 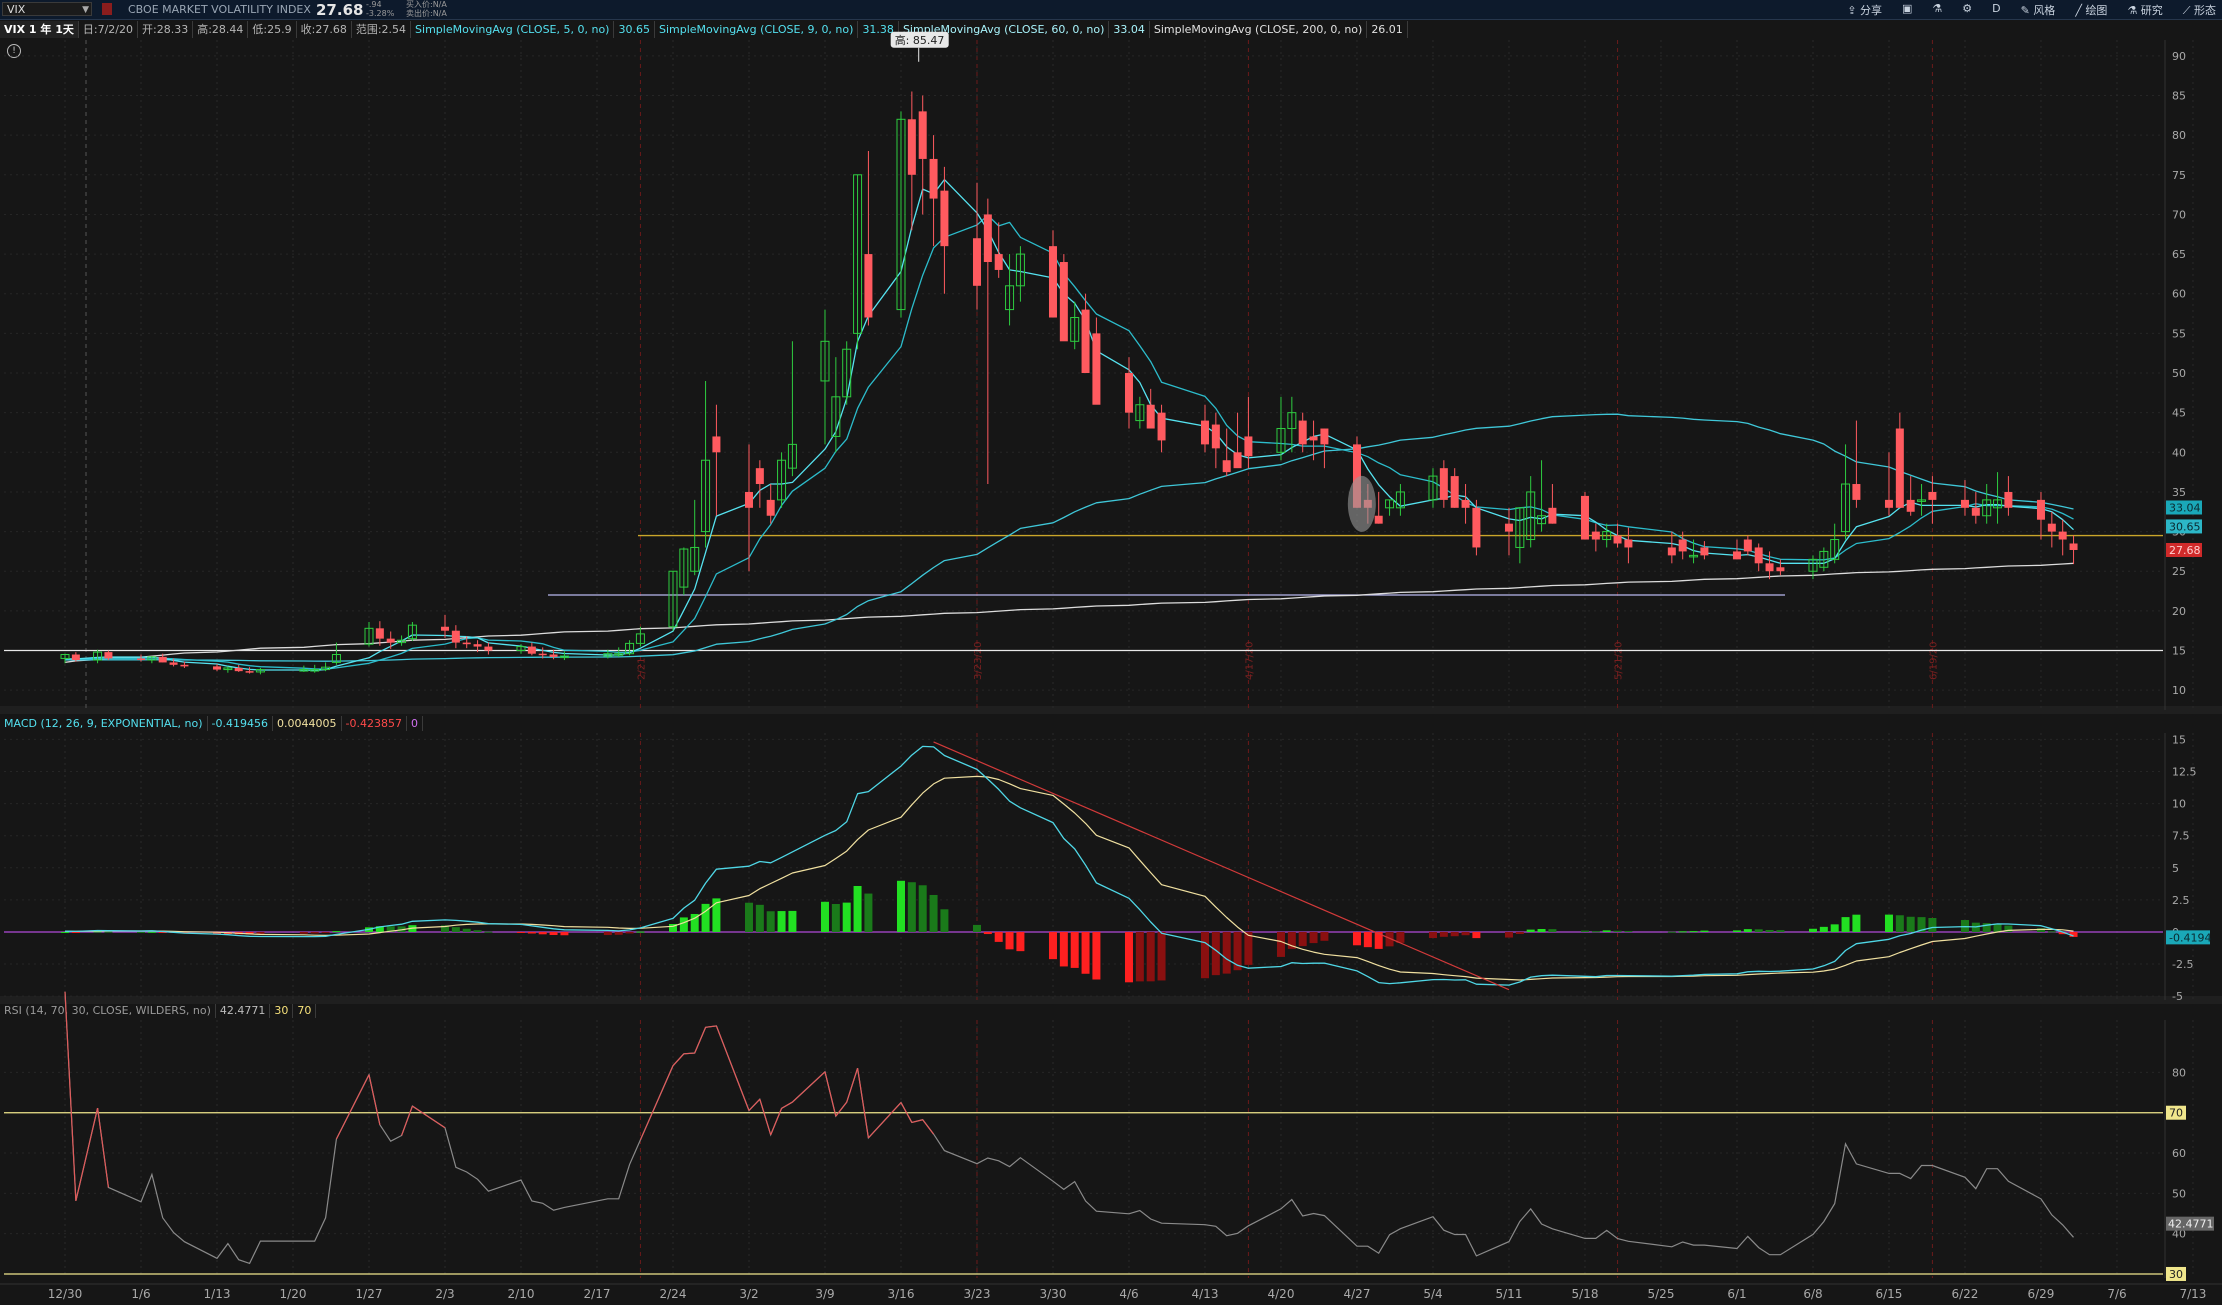 What do you see at coordinates (2179, 651) in the screenshot?
I see `price-tick-label: 15` at bounding box center [2179, 651].